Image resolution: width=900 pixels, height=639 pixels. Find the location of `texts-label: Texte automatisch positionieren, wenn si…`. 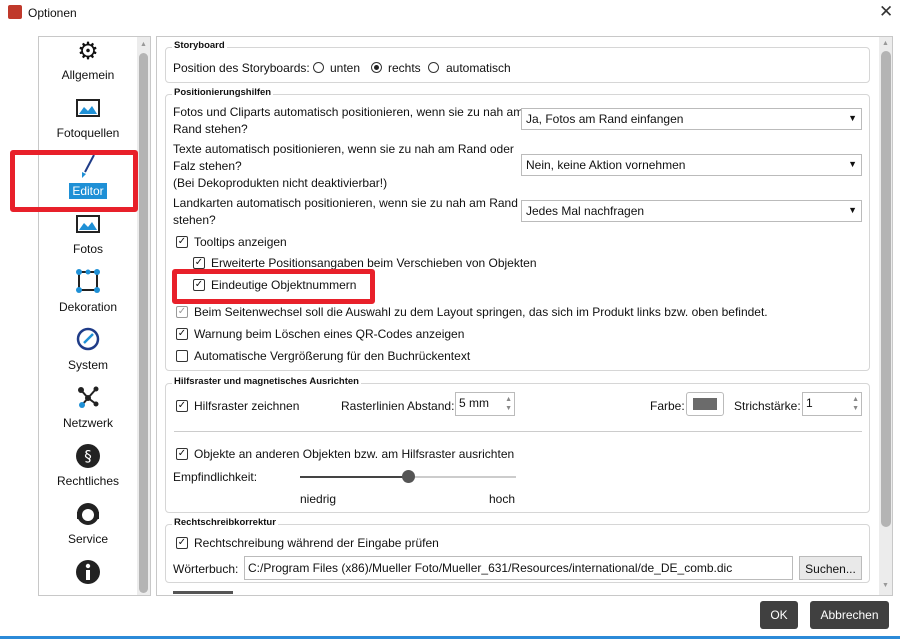

texts-label: Texte automatisch positionieren, wenn si… is located at coordinates (343, 149).